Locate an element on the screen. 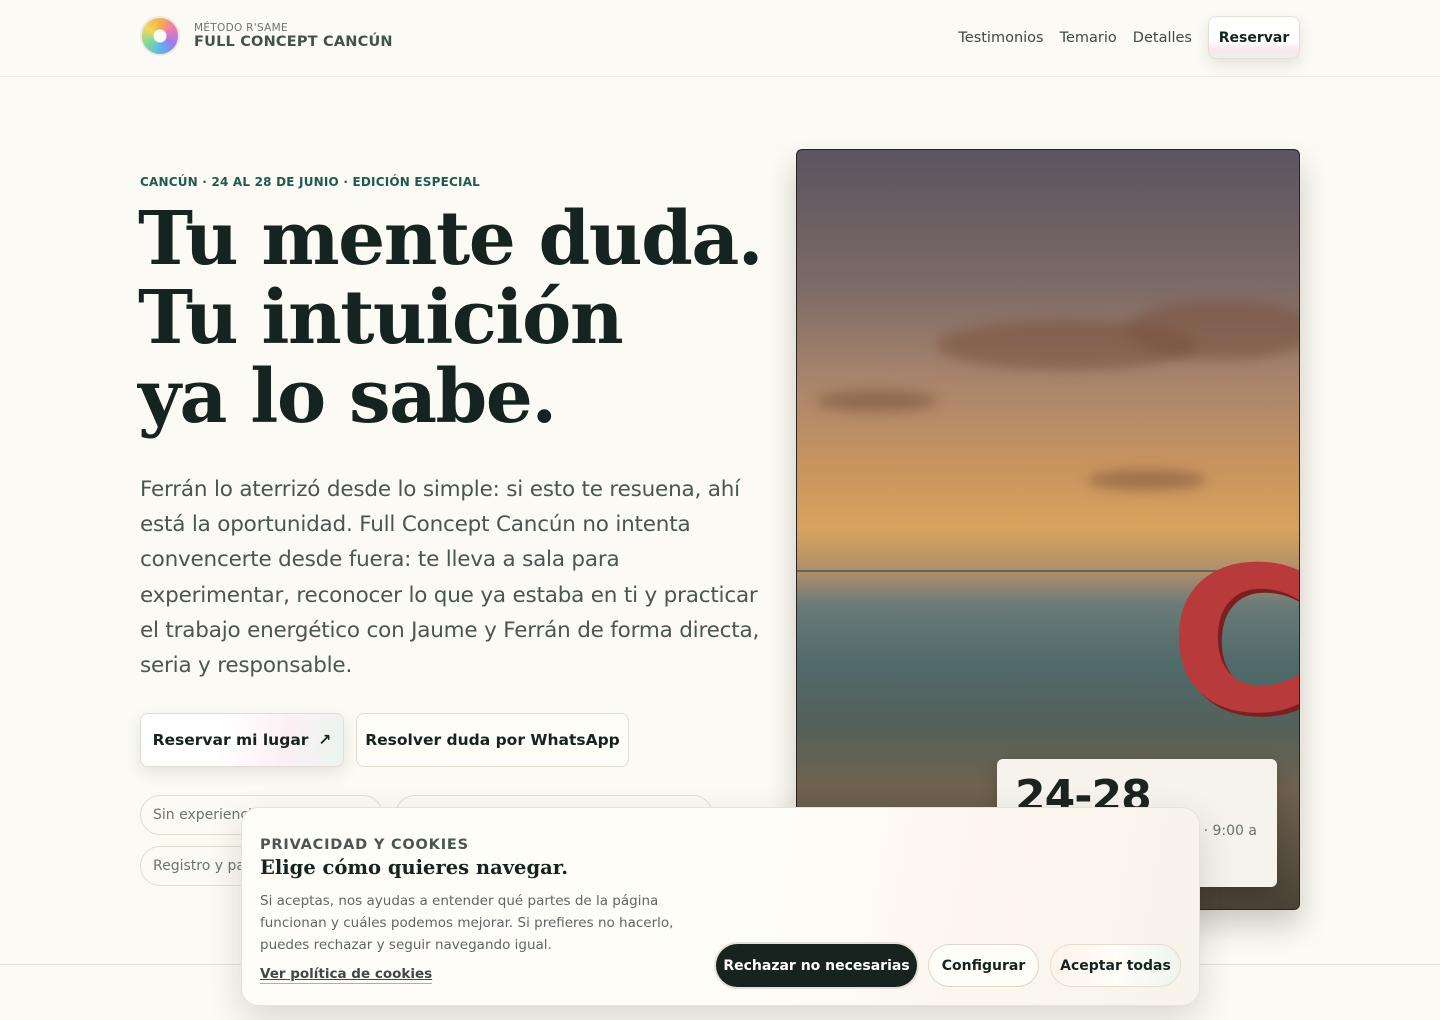 The width and height of the screenshot is (1440, 1020). whatsapp-button: Resolver duda por WhatsApp is located at coordinates (492, 740).